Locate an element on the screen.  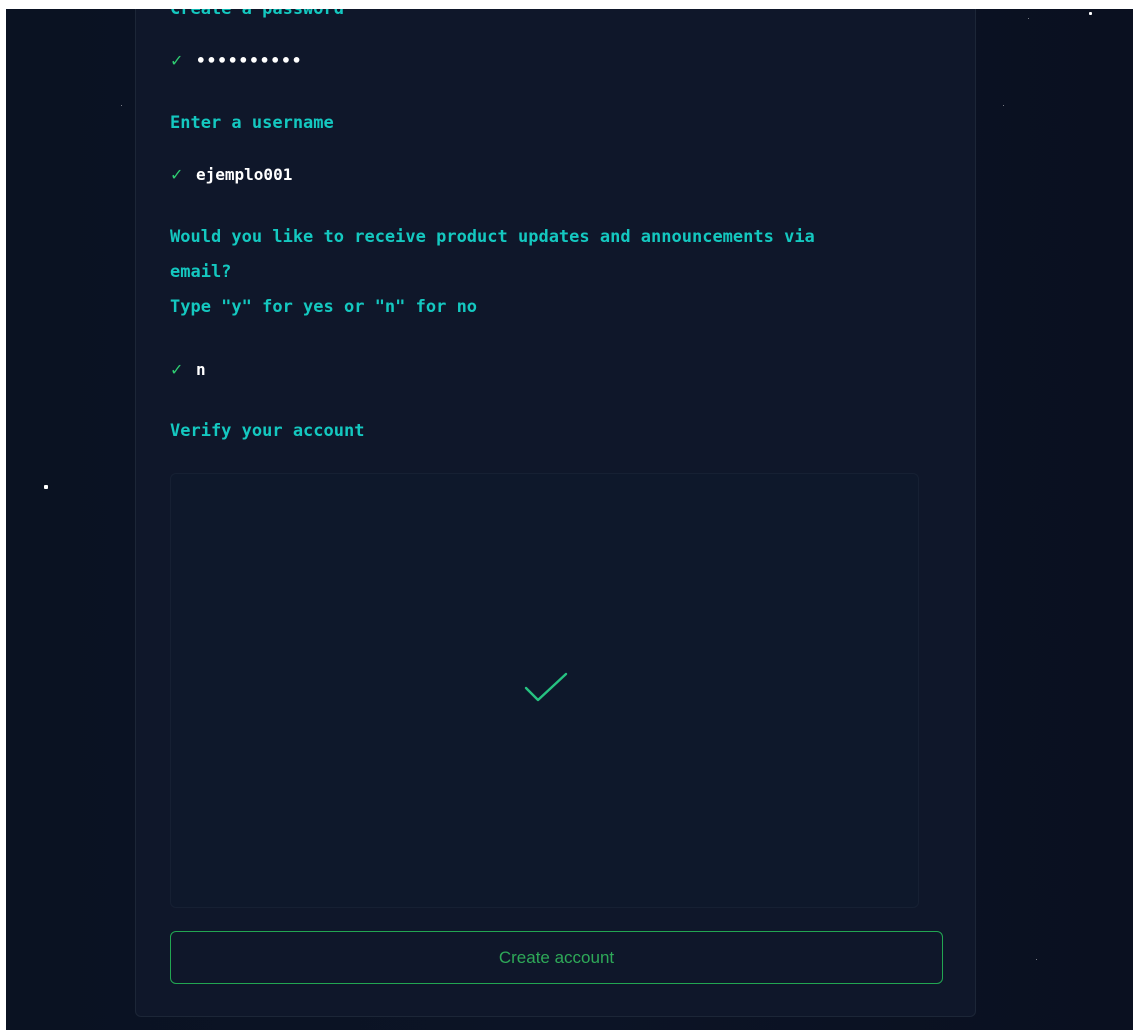
large-checkmark-icon is located at coordinates (546, 687).